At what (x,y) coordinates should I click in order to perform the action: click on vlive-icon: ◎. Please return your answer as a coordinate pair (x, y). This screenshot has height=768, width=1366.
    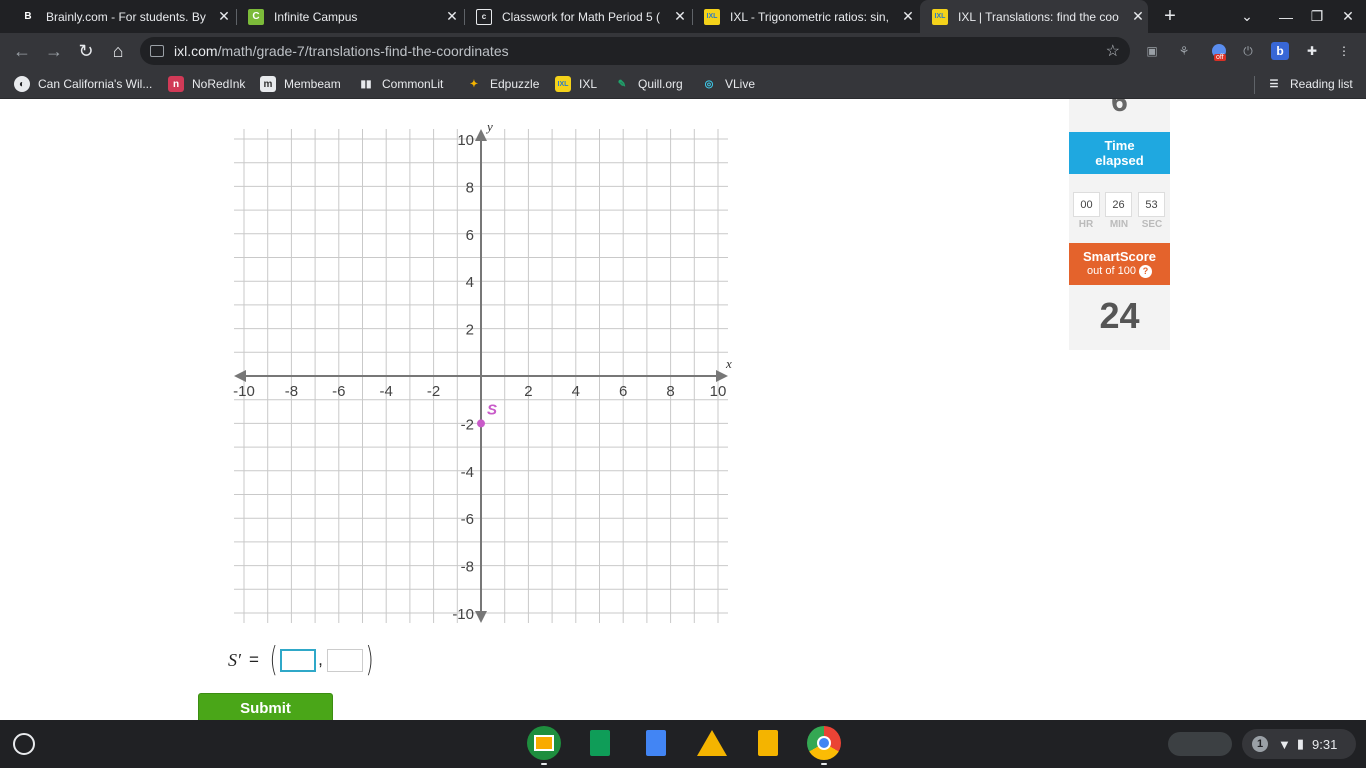
    Looking at the image, I should click on (709, 84).